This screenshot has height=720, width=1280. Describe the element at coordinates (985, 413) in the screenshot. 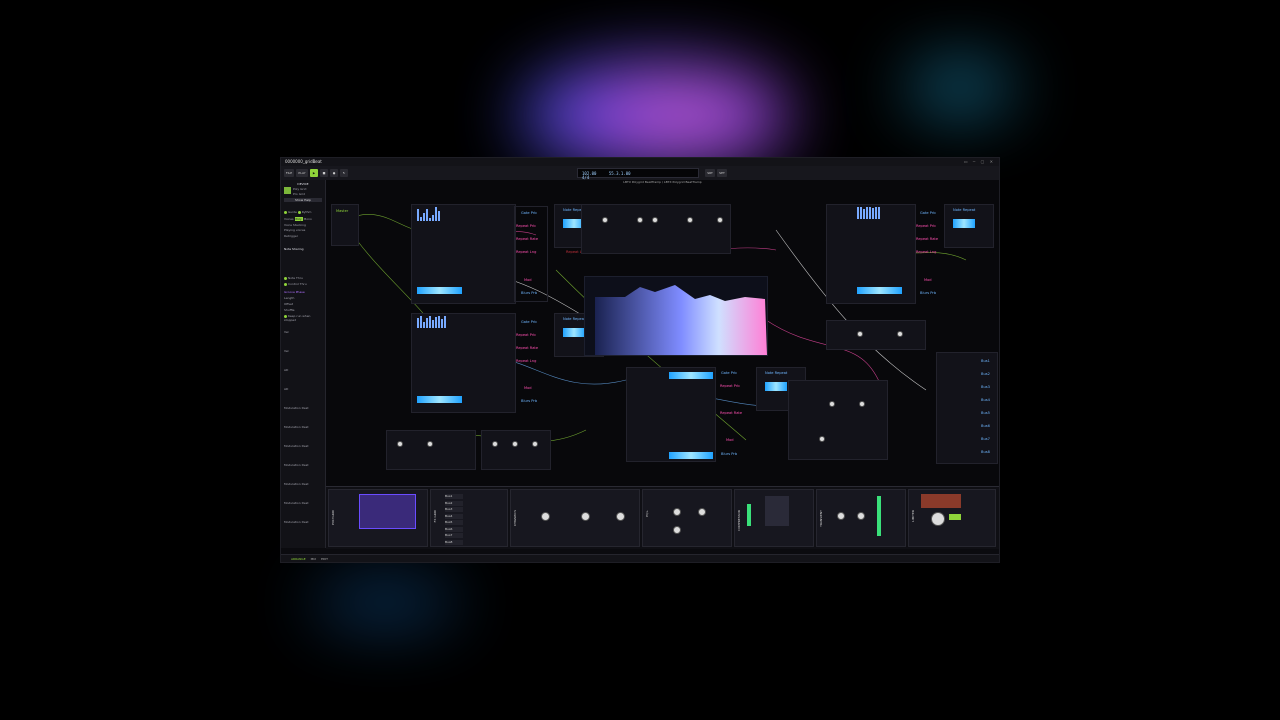

I see `bus-label: Bus5` at that location.